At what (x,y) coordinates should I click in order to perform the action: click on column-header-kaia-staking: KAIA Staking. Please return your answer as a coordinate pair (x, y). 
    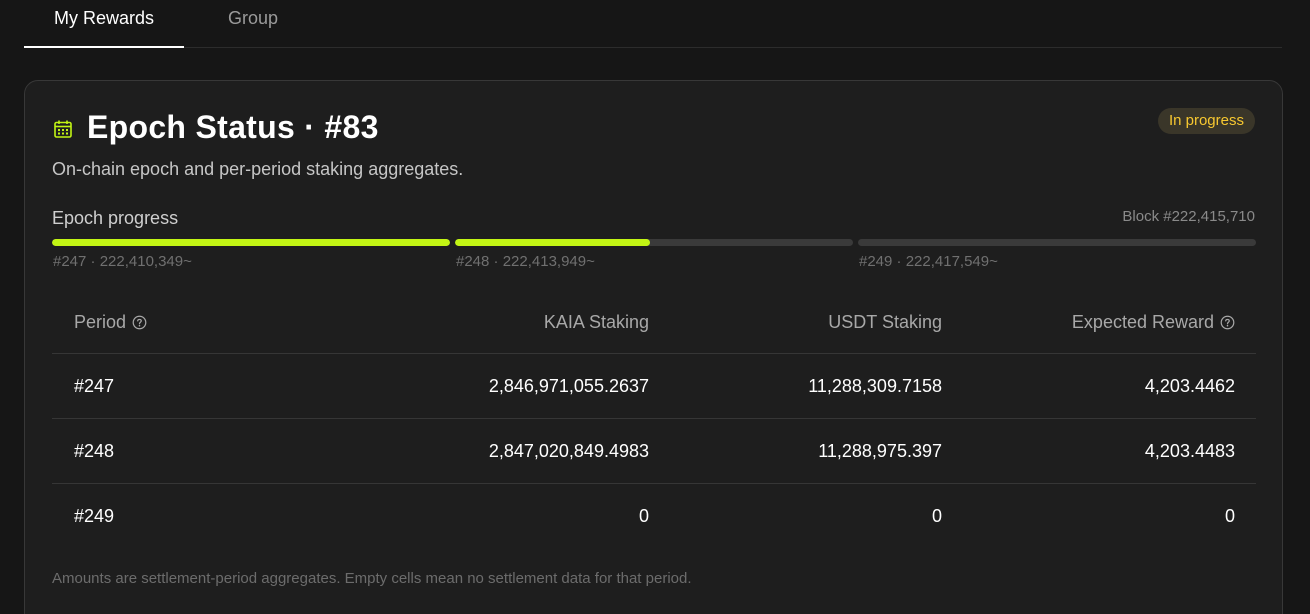
    Looking at the image, I should click on (596, 321).